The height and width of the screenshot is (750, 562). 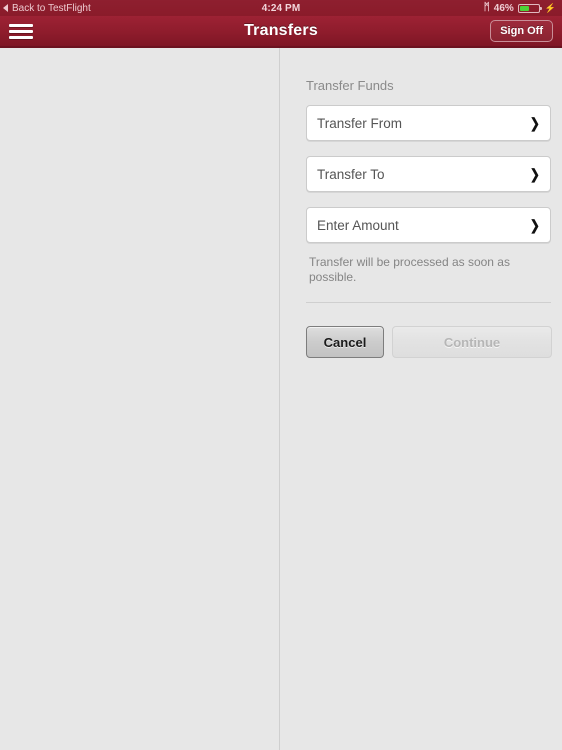 What do you see at coordinates (428, 302) in the screenshot?
I see `section-divider` at bounding box center [428, 302].